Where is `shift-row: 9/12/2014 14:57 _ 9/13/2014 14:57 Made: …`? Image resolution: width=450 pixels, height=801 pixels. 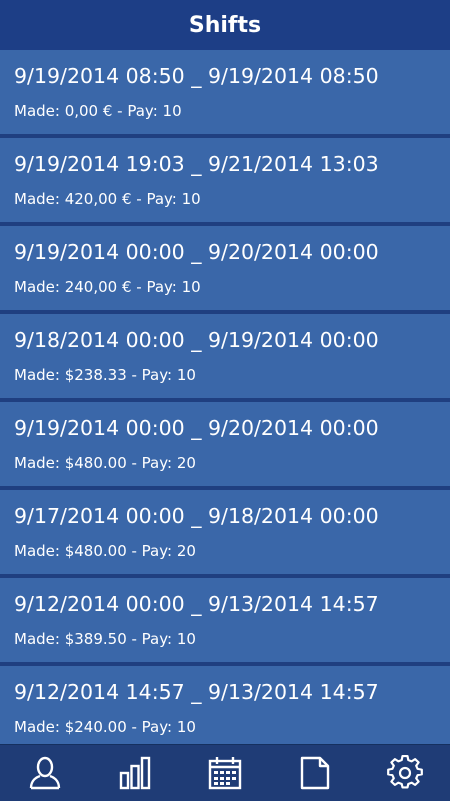 shift-row: 9/12/2014 14:57 _ 9/13/2014 14:57 Made: … is located at coordinates (225, 705).